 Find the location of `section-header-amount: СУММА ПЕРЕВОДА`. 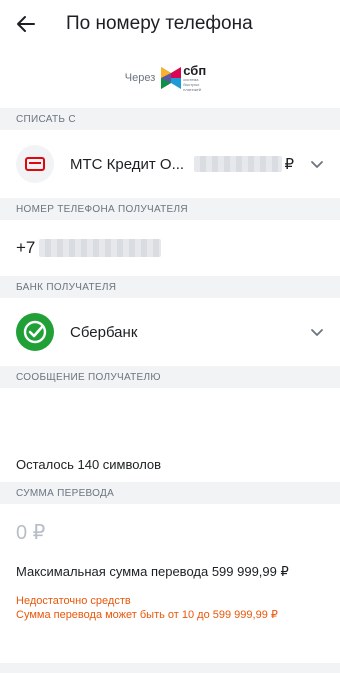

section-header-amount: СУММА ПЕРЕВОДА is located at coordinates (170, 493).